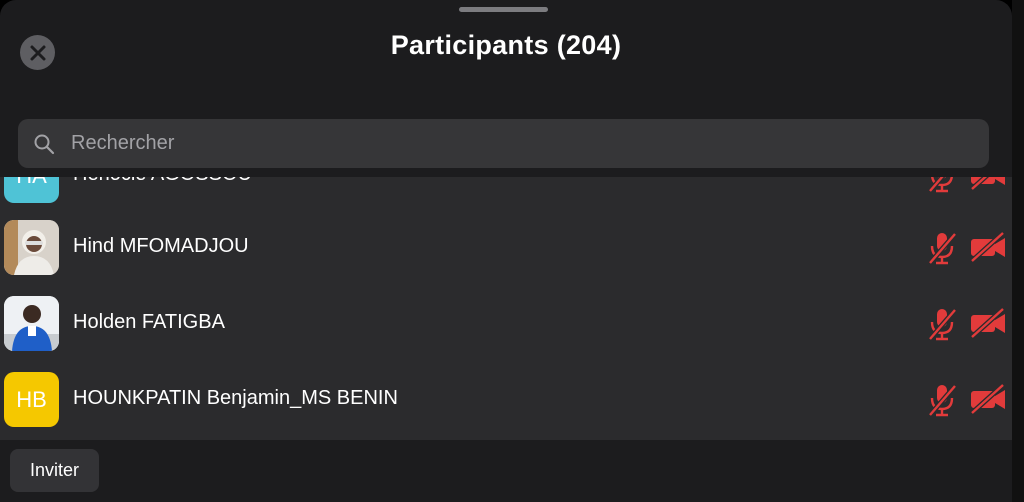  What do you see at coordinates (506, 325) in the screenshot?
I see `participant-row: Holden FATIGBA` at bounding box center [506, 325].